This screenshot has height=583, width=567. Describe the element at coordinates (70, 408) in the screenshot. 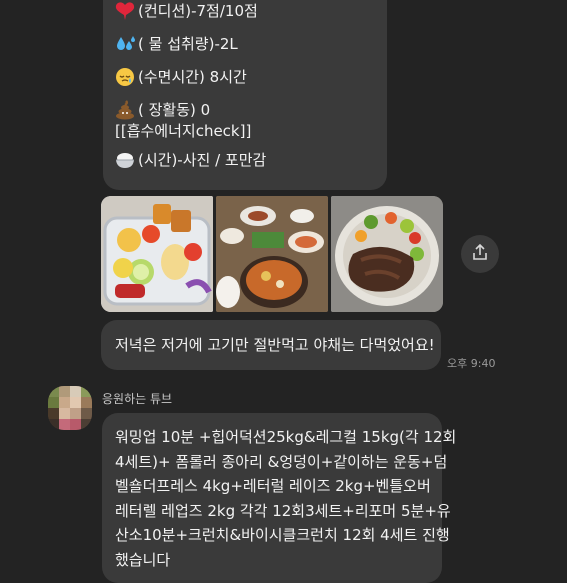

I see `avatar` at that location.